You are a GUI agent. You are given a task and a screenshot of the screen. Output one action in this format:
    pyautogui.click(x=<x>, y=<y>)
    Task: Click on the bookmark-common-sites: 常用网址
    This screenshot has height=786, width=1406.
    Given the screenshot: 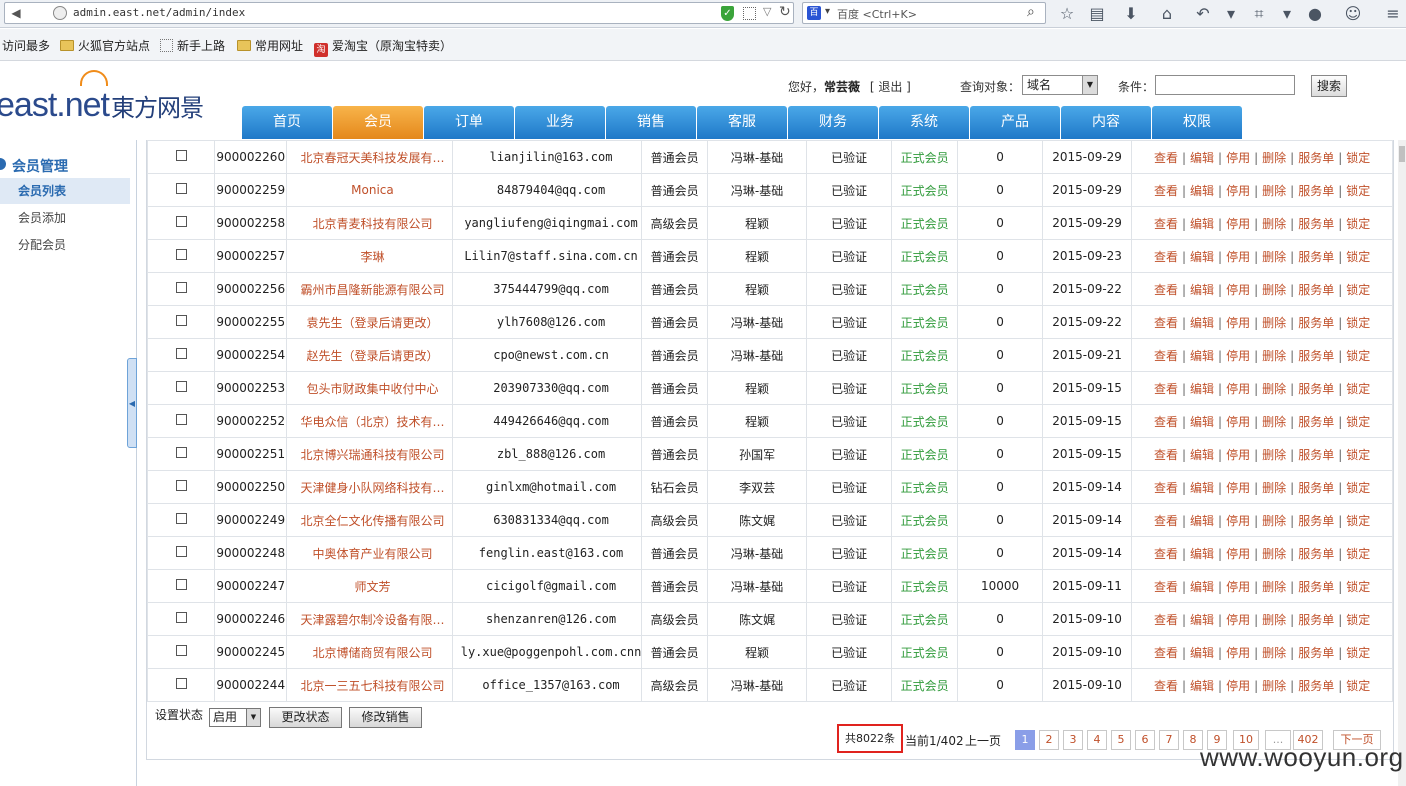 What is the action you would take?
    pyautogui.click(x=270, y=45)
    